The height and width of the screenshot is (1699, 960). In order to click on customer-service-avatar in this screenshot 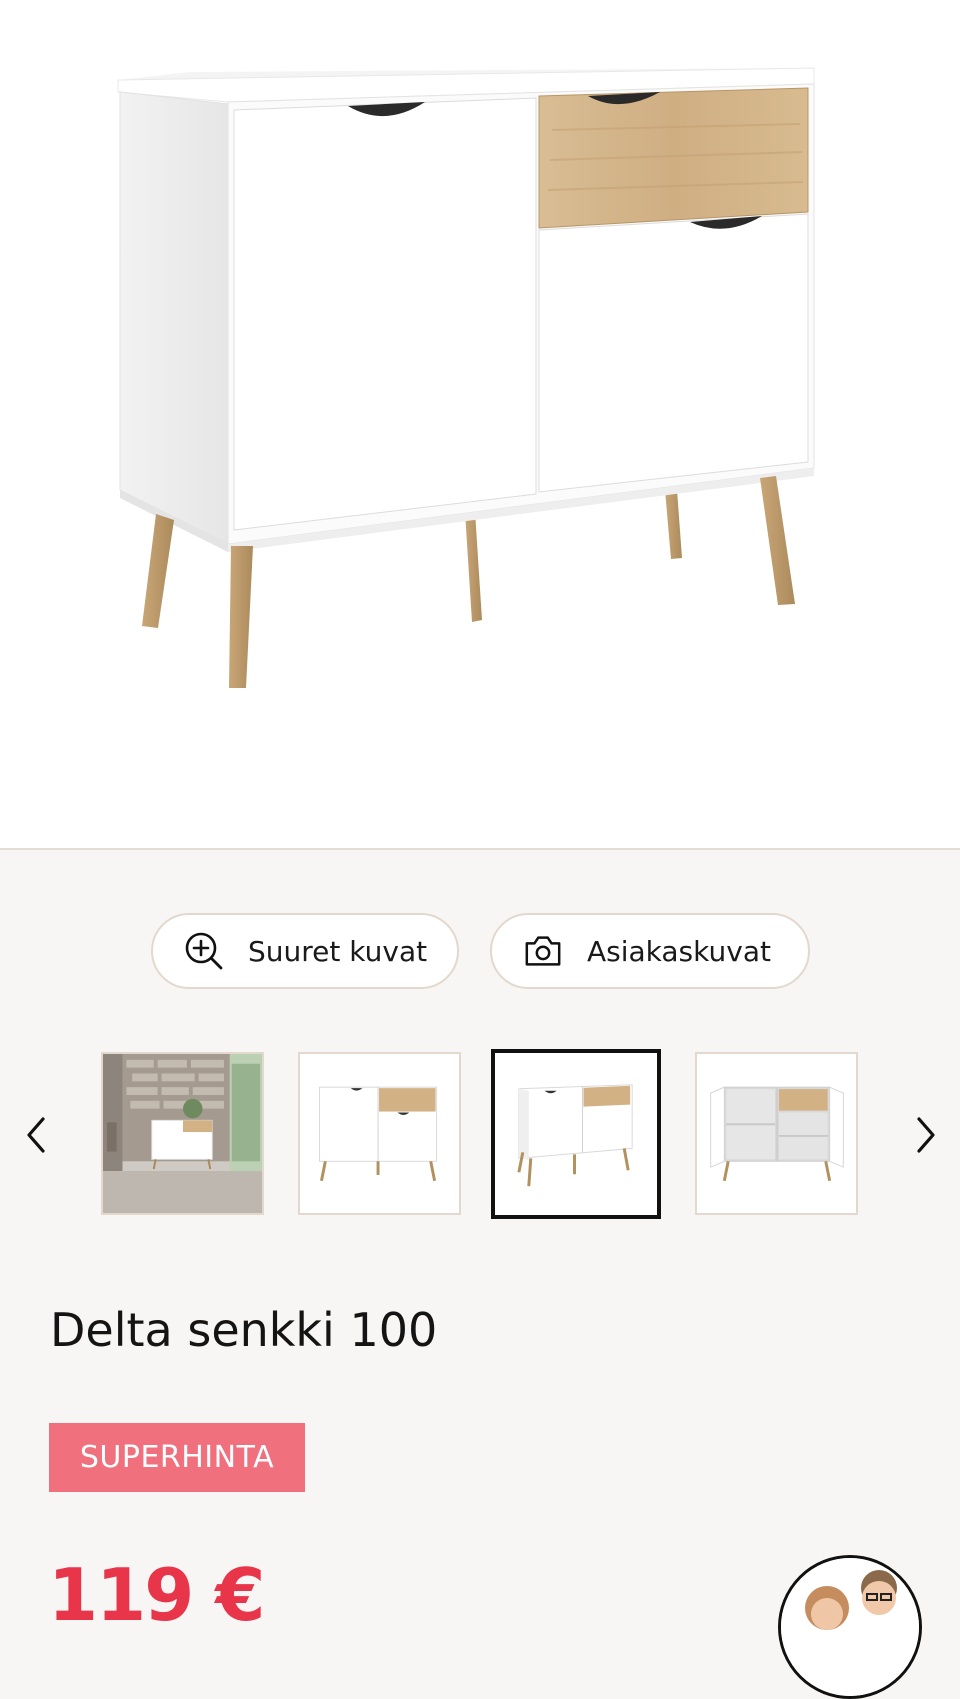, I will do `click(850, 1627)`.